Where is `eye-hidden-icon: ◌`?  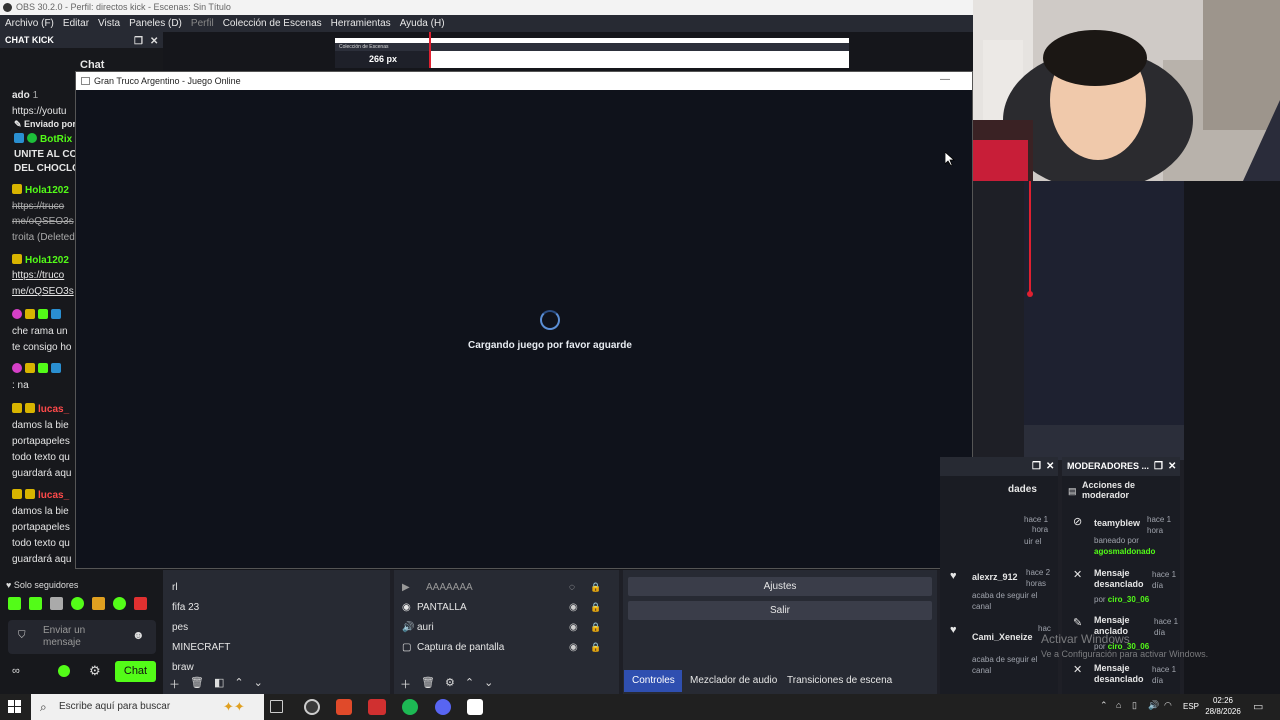
eye-hidden-icon: ◌ is located at coordinates (572, 587).